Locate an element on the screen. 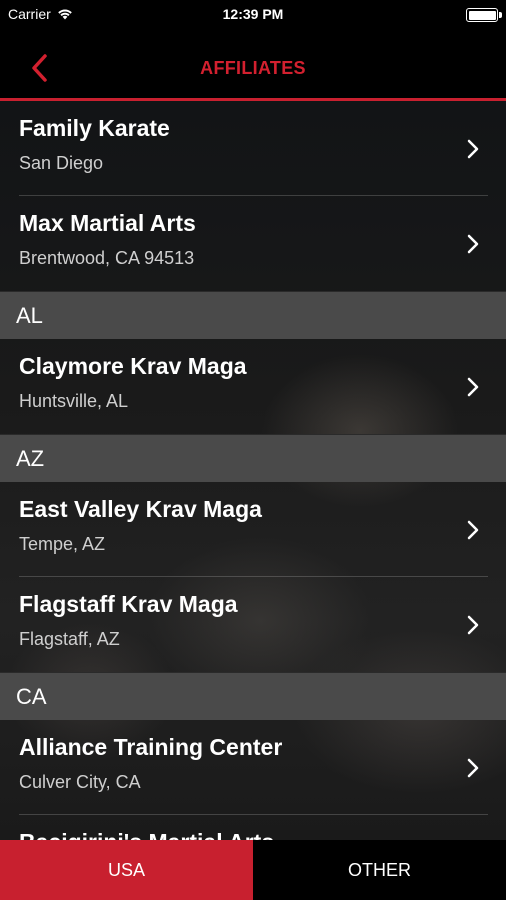 This screenshot has height=900, width=506. navigation-bar: AFFILIATES is located at coordinates (253, 64).